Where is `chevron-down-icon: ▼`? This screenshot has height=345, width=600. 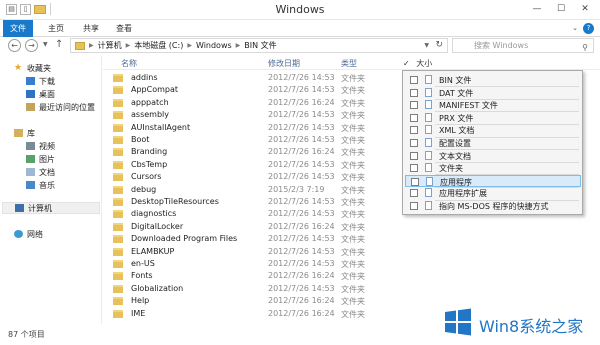
chevron-down-icon: ▼ is located at coordinates (426, 45).